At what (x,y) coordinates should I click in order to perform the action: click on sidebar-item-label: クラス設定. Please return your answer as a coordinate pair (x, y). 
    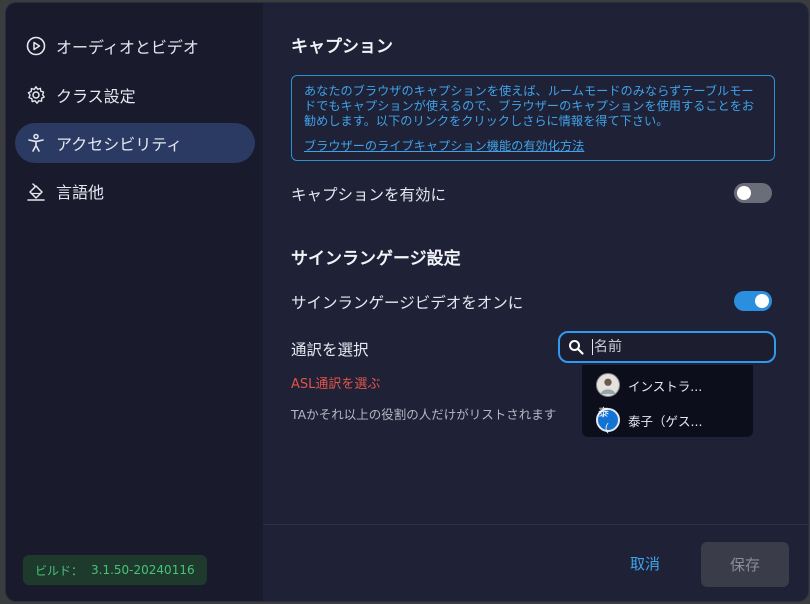
    Looking at the image, I should click on (96, 96).